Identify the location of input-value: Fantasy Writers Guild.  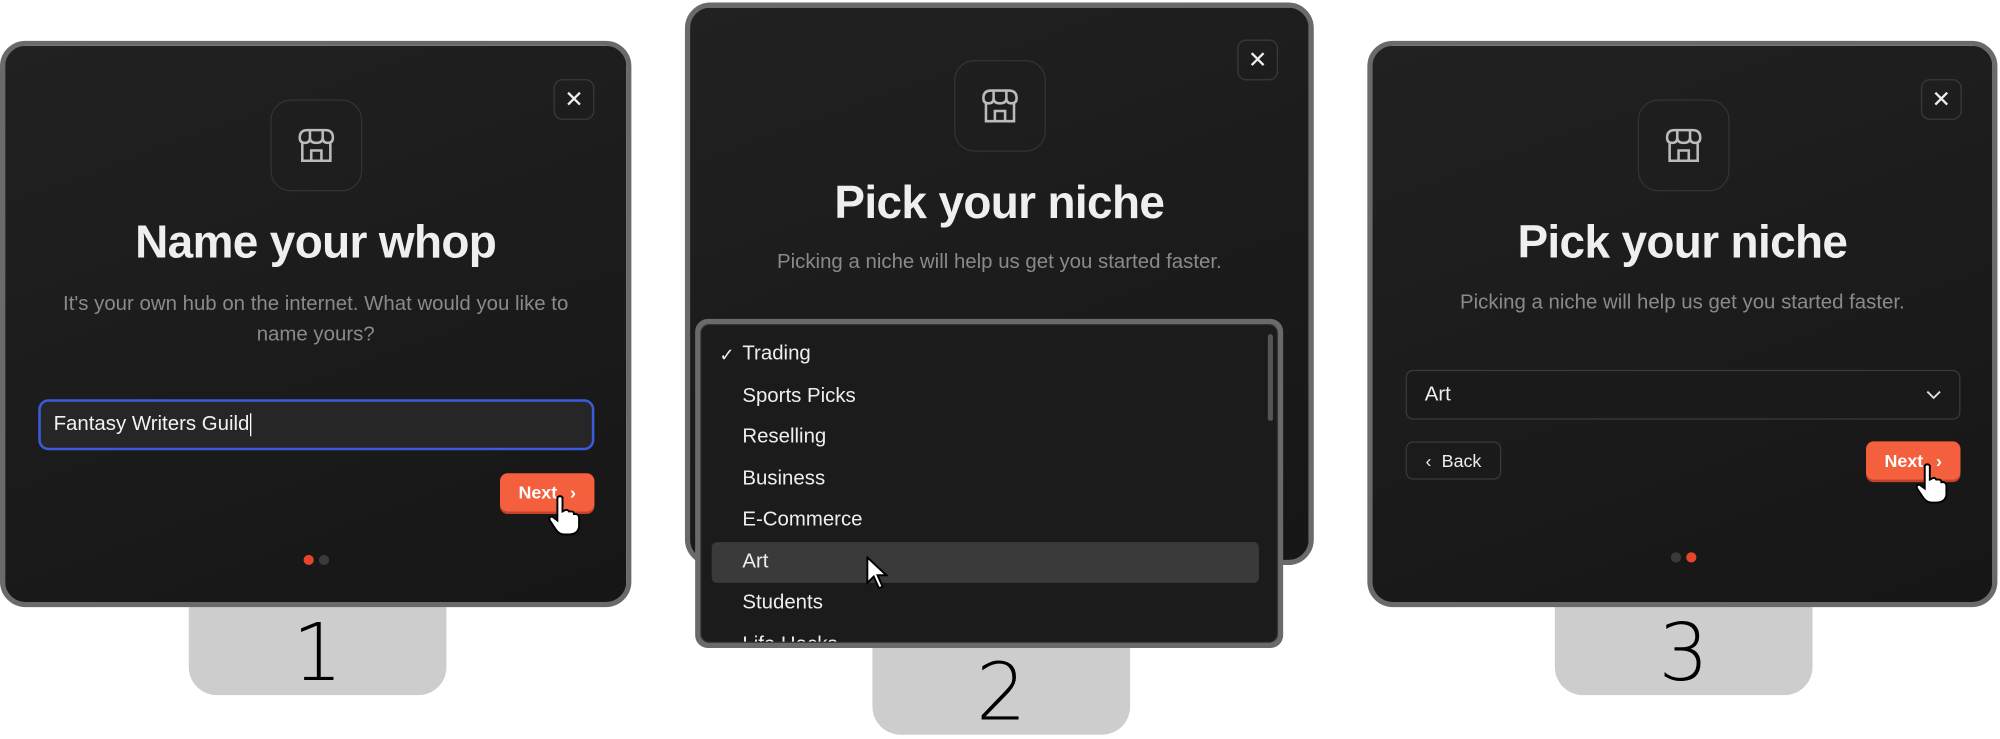
(151, 424).